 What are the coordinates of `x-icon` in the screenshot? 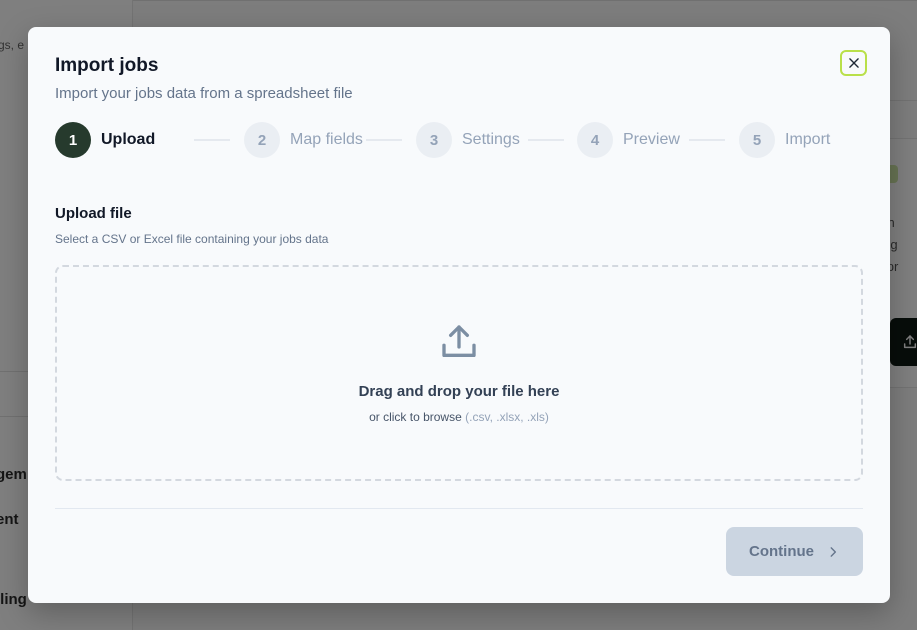 It's located at (853, 63).